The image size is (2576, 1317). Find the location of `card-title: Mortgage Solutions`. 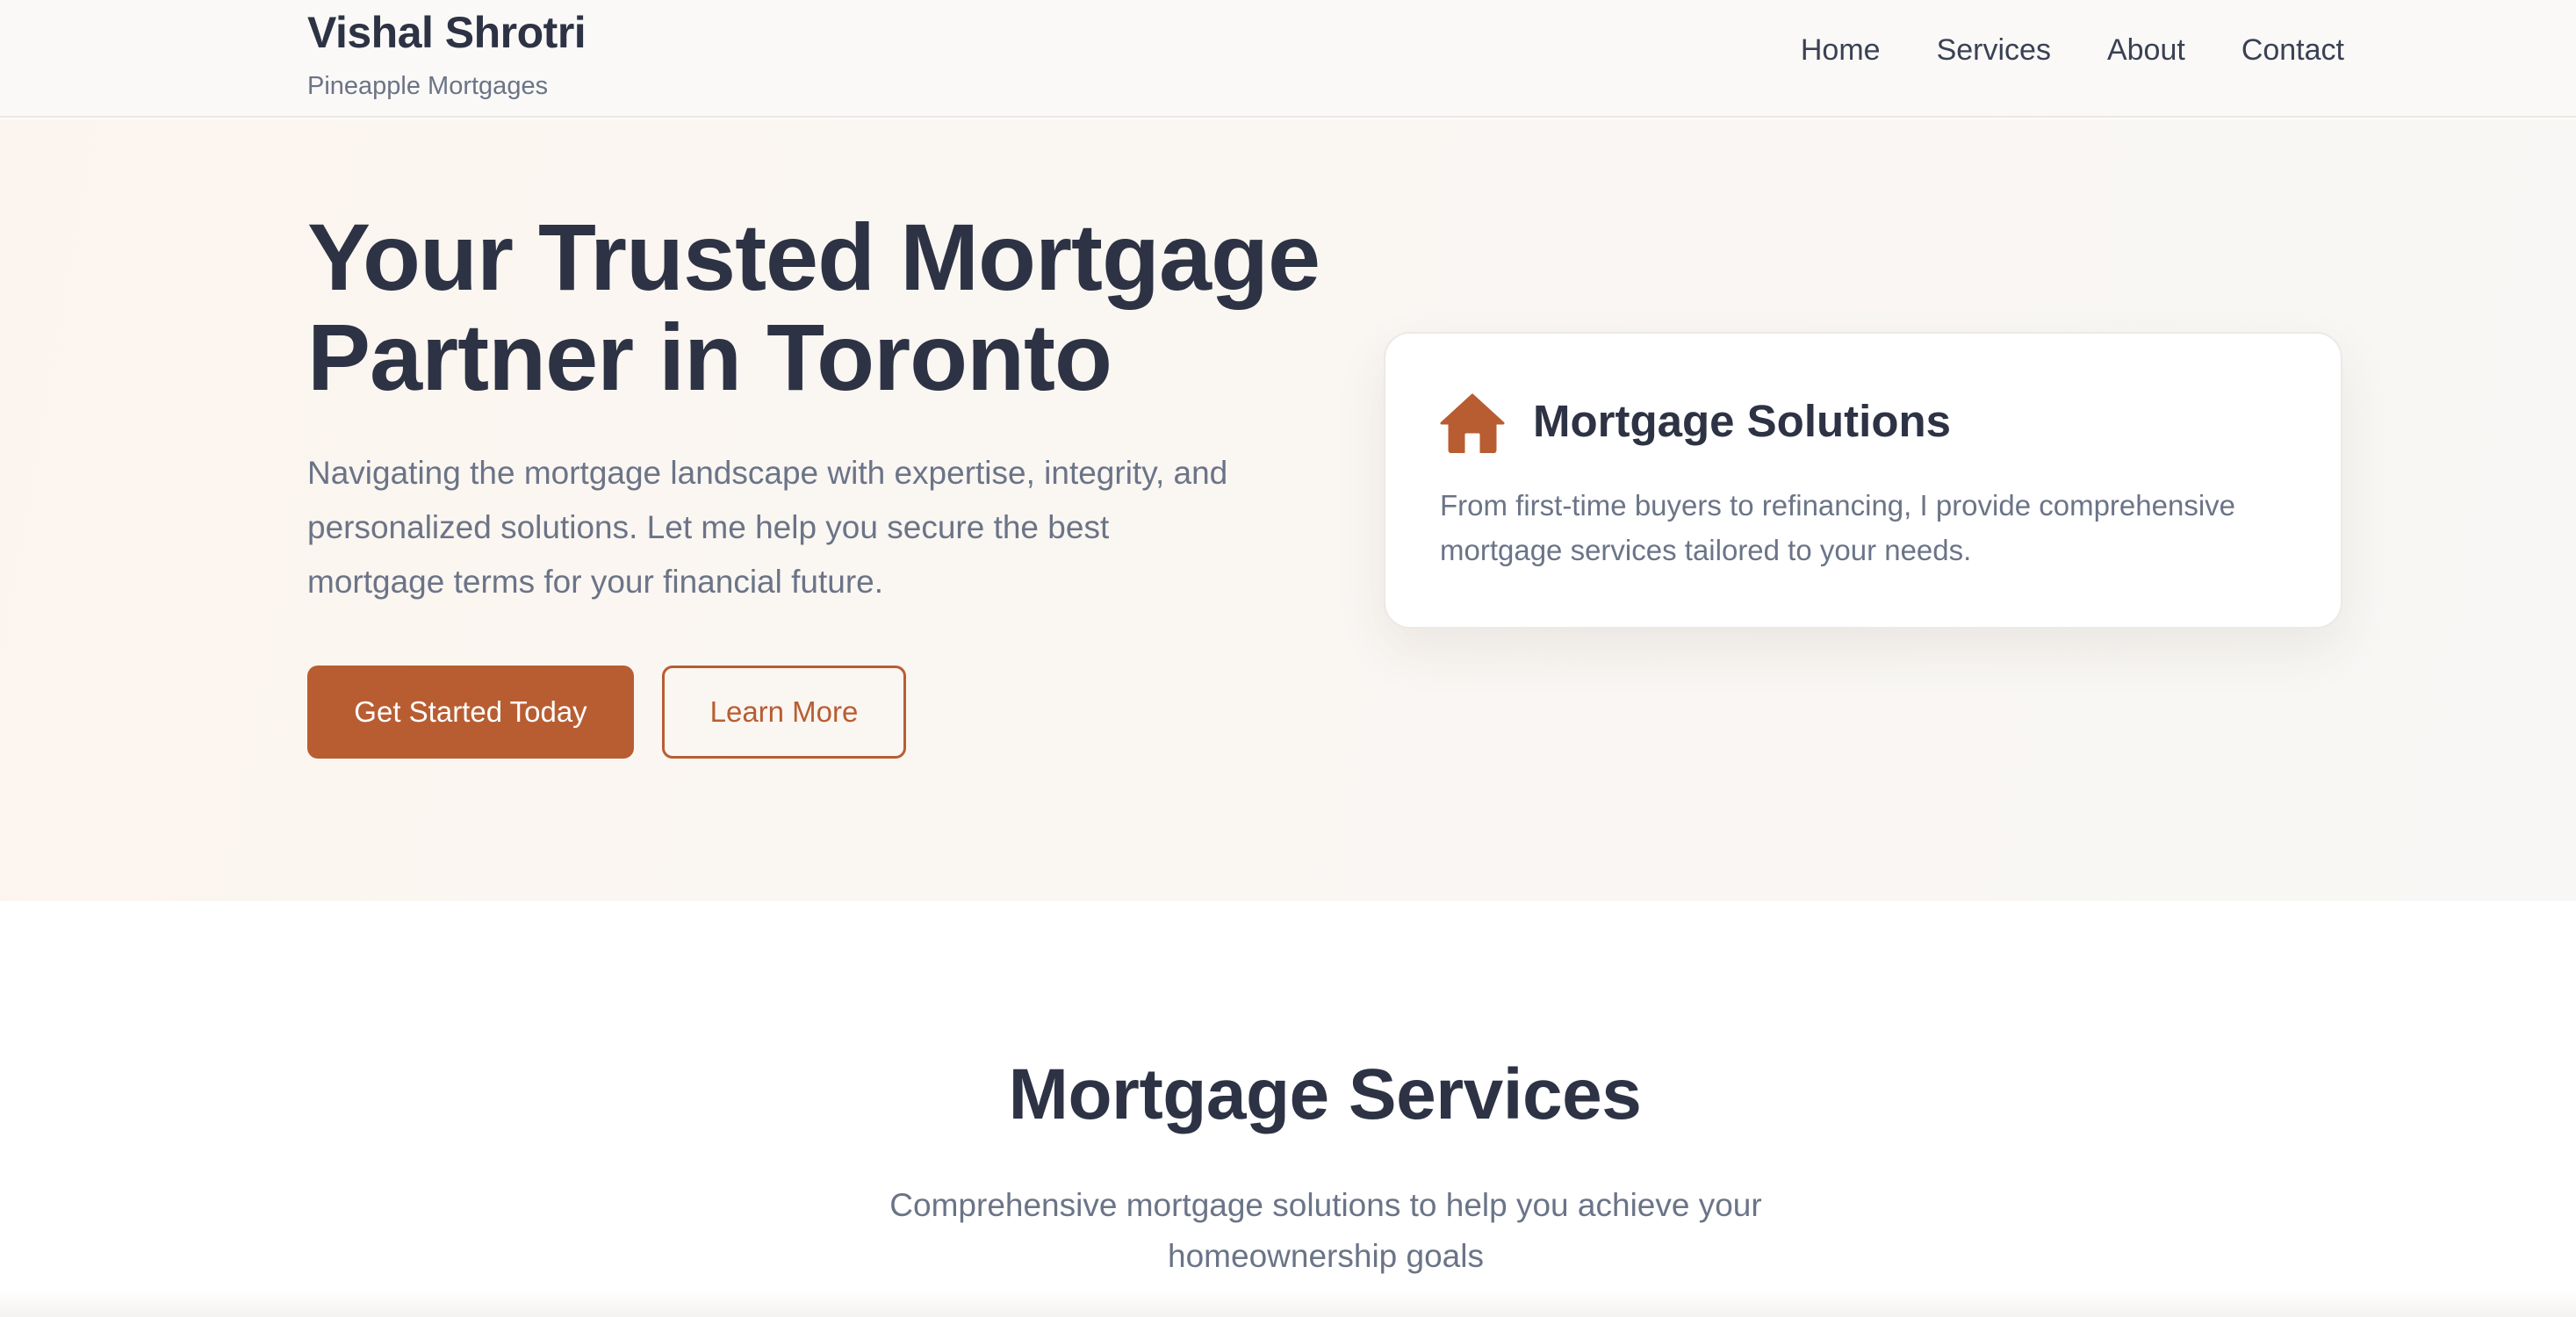

card-title: Mortgage Solutions is located at coordinates (1742, 421).